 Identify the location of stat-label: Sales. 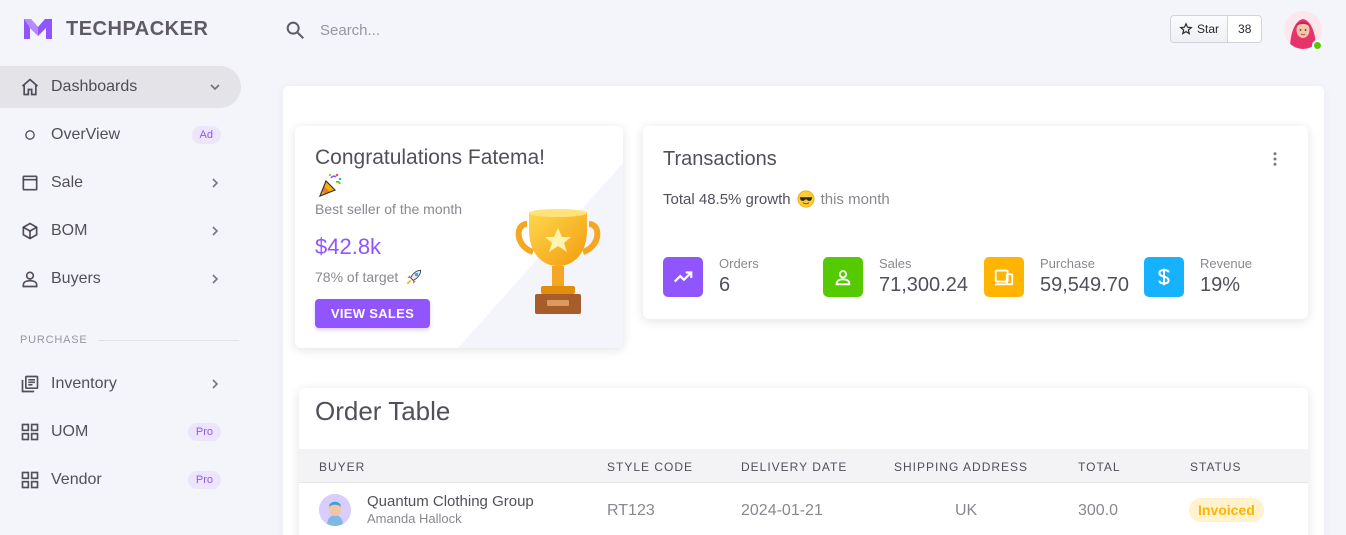
(895, 263).